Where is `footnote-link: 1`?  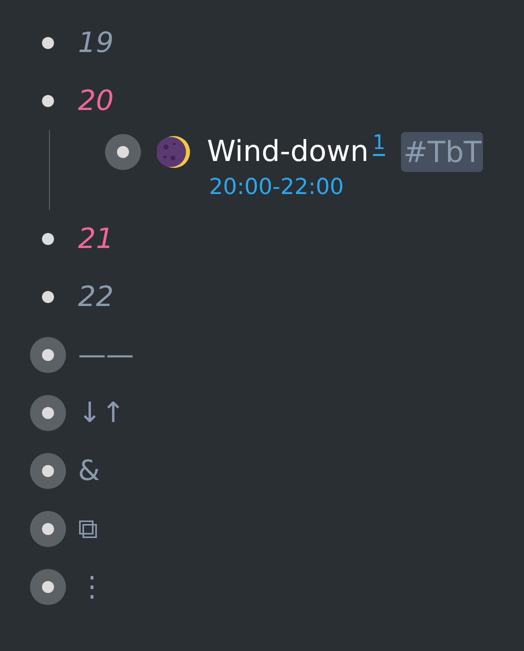 footnote-link: 1 is located at coordinates (379, 143).